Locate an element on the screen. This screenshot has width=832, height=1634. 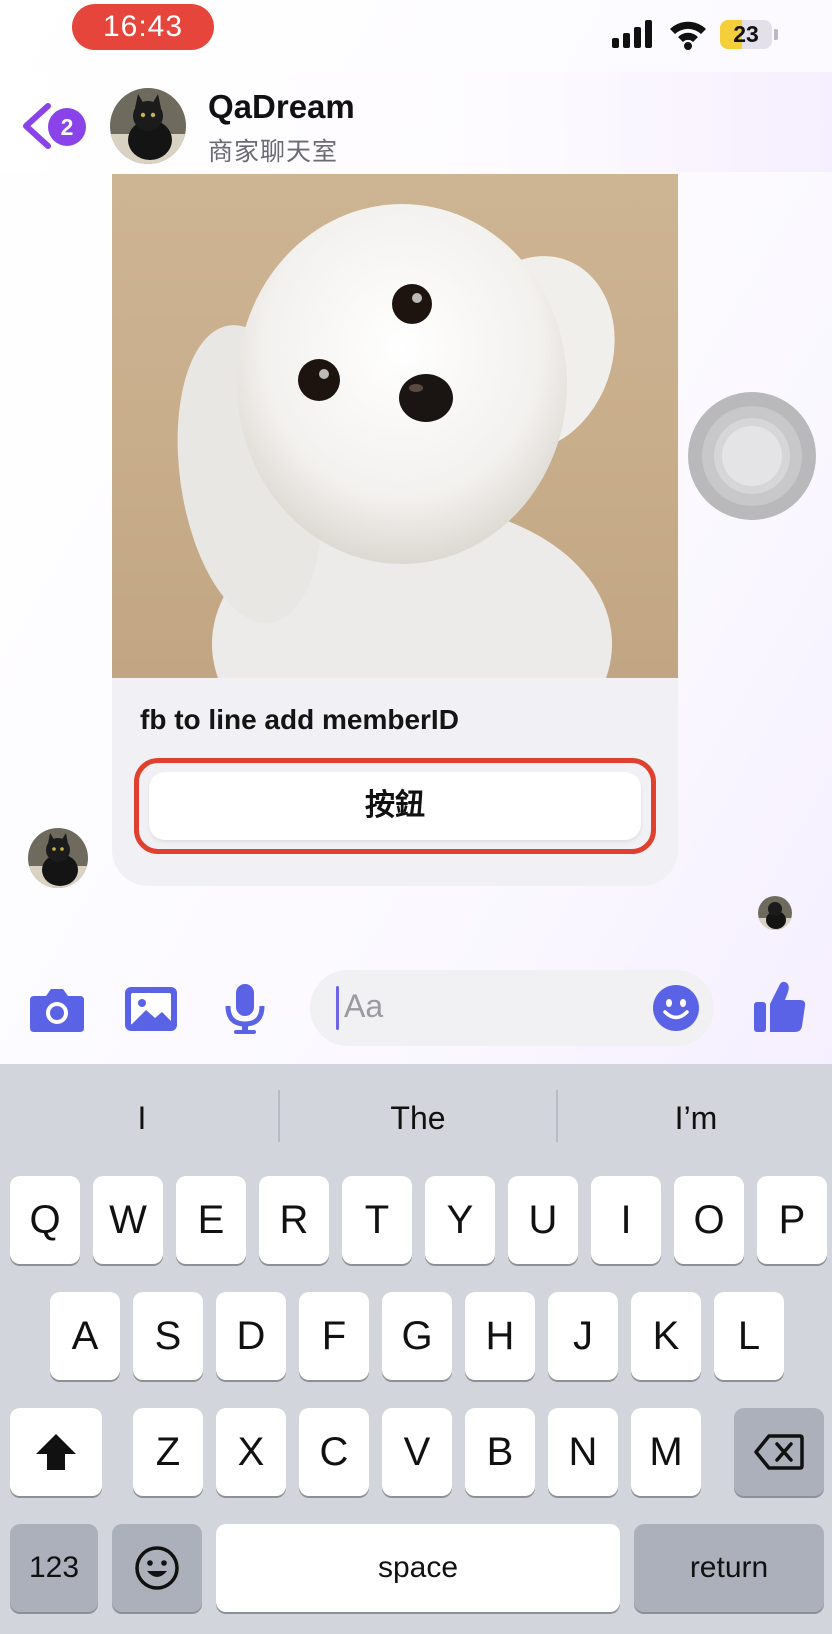
key-o: O is located at coordinates (709, 1220).